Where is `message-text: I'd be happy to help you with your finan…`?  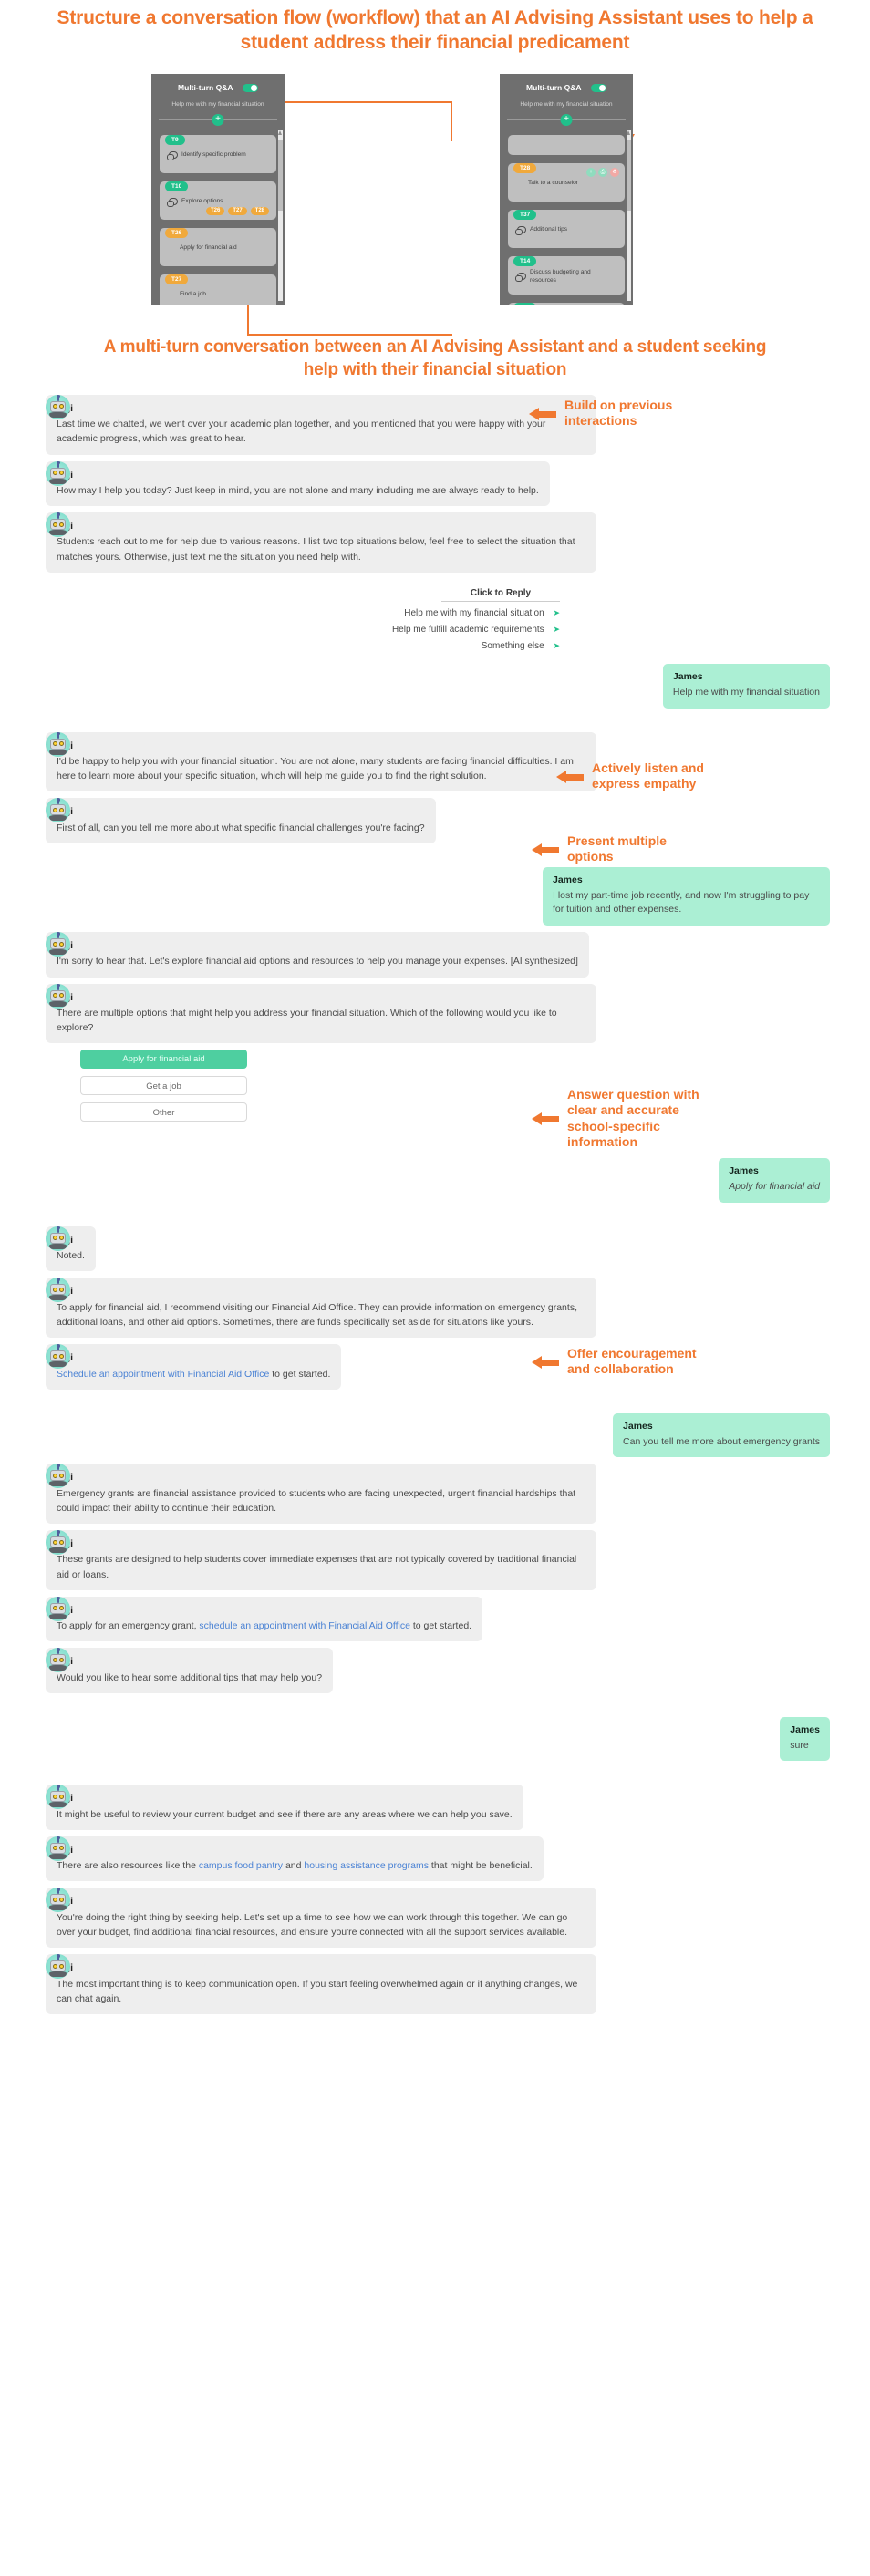 message-text: I'd be happy to help you with your finan… is located at coordinates (315, 768).